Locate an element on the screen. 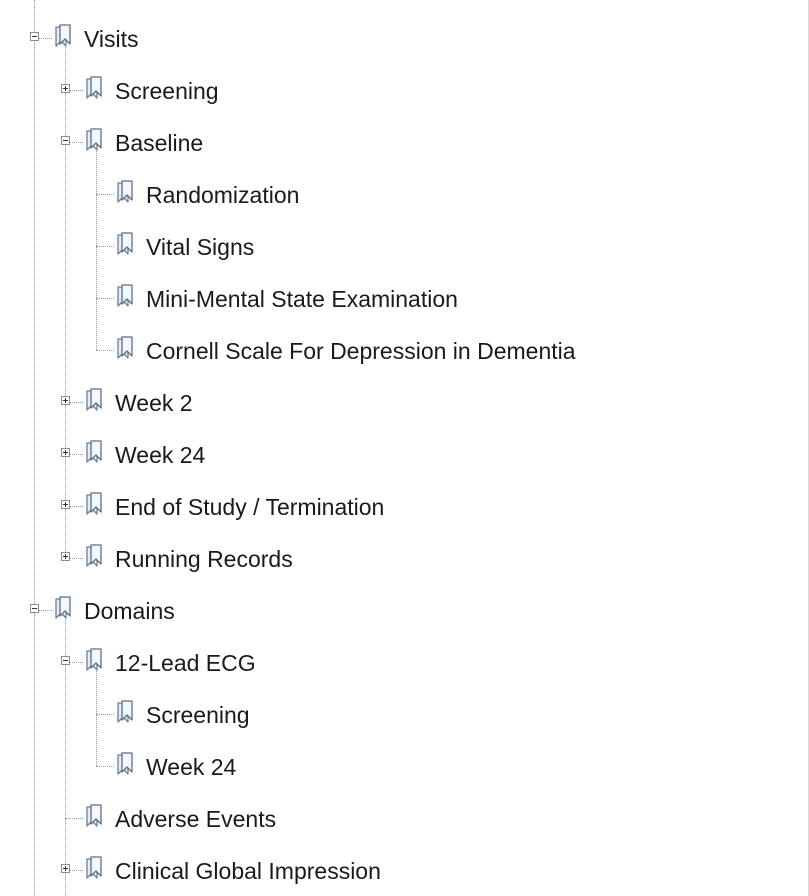  tree-node: Baseline is located at coordinates (404, 143).